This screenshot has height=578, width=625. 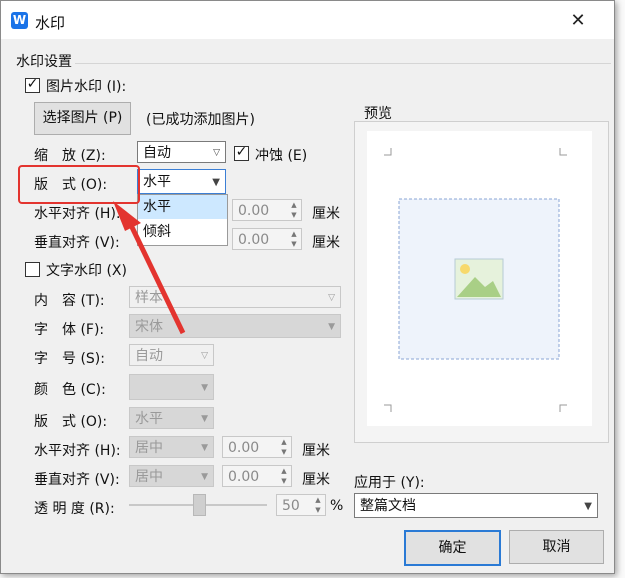 What do you see at coordinates (149, 268) in the screenshot?
I see `annotation-arrow` at bounding box center [149, 268].